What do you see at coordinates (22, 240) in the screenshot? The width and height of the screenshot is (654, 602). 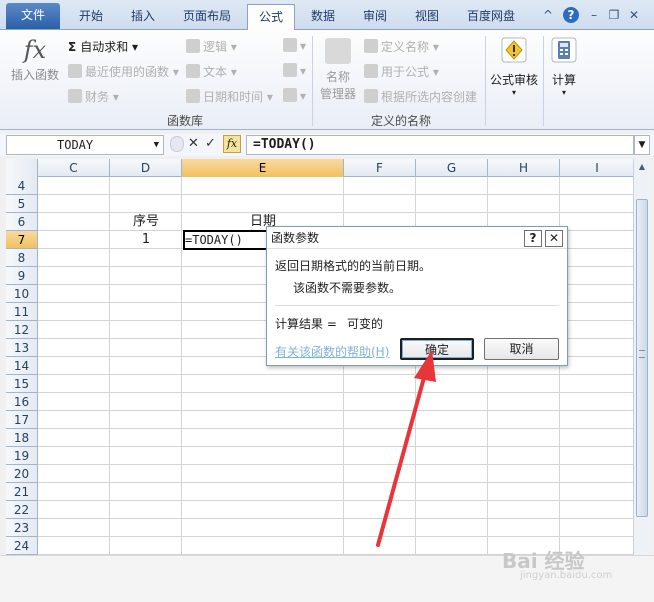 I see `row-header-7: 7` at bounding box center [22, 240].